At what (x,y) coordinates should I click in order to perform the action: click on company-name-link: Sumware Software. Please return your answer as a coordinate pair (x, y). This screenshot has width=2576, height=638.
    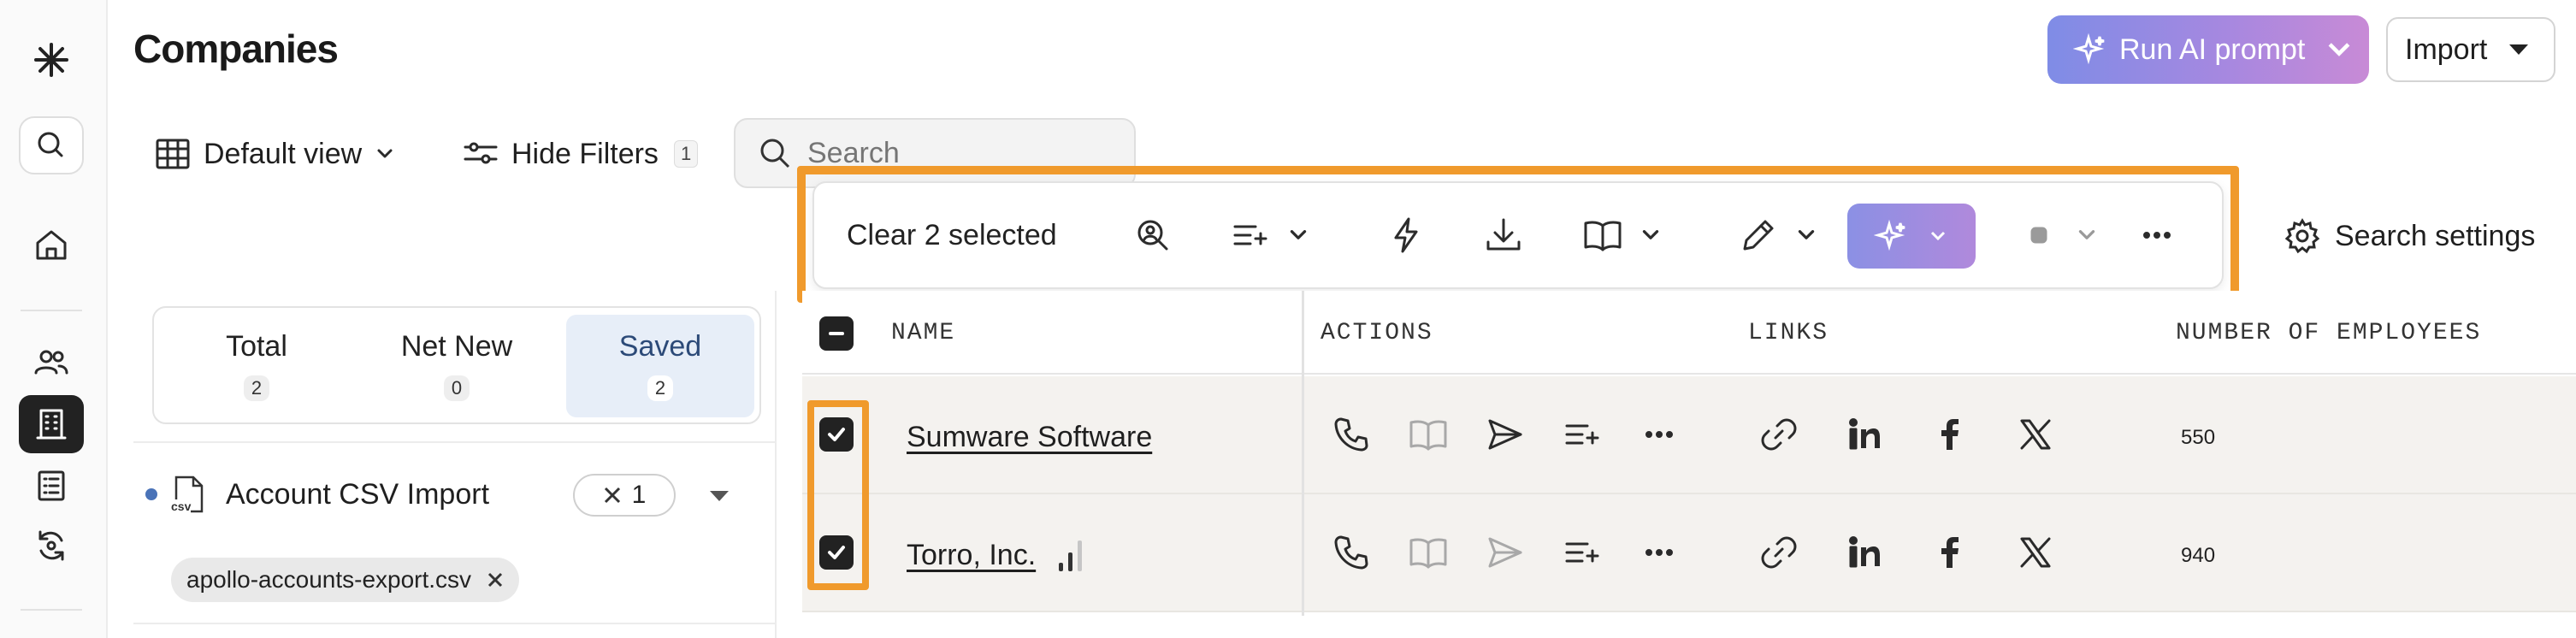
    Looking at the image, I should click on (1029, 437).